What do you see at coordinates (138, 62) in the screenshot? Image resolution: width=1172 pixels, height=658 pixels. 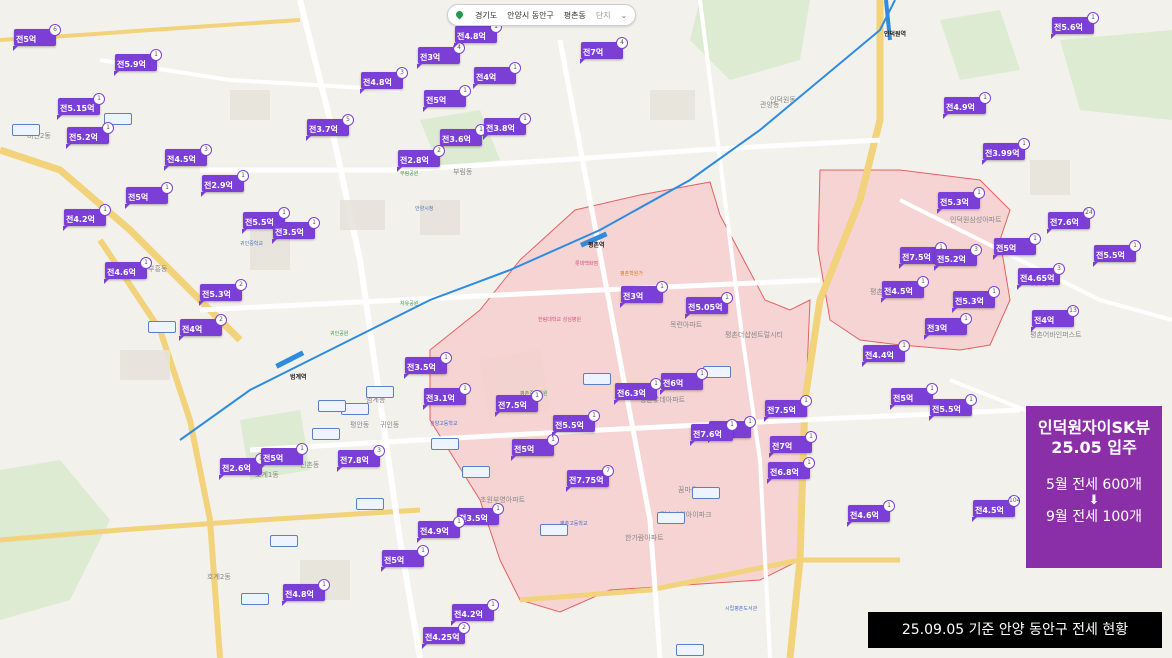 I see `listing-price-card: 전5.9억 1` at bounding box center [138, 62].